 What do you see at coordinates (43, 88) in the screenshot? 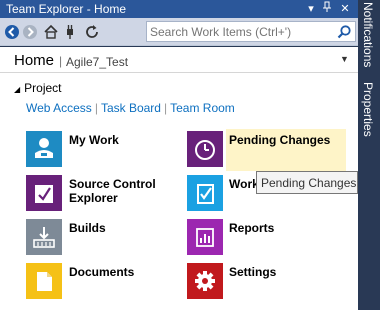
I see `project-section-label: Project` at bounding box center [43, 88].